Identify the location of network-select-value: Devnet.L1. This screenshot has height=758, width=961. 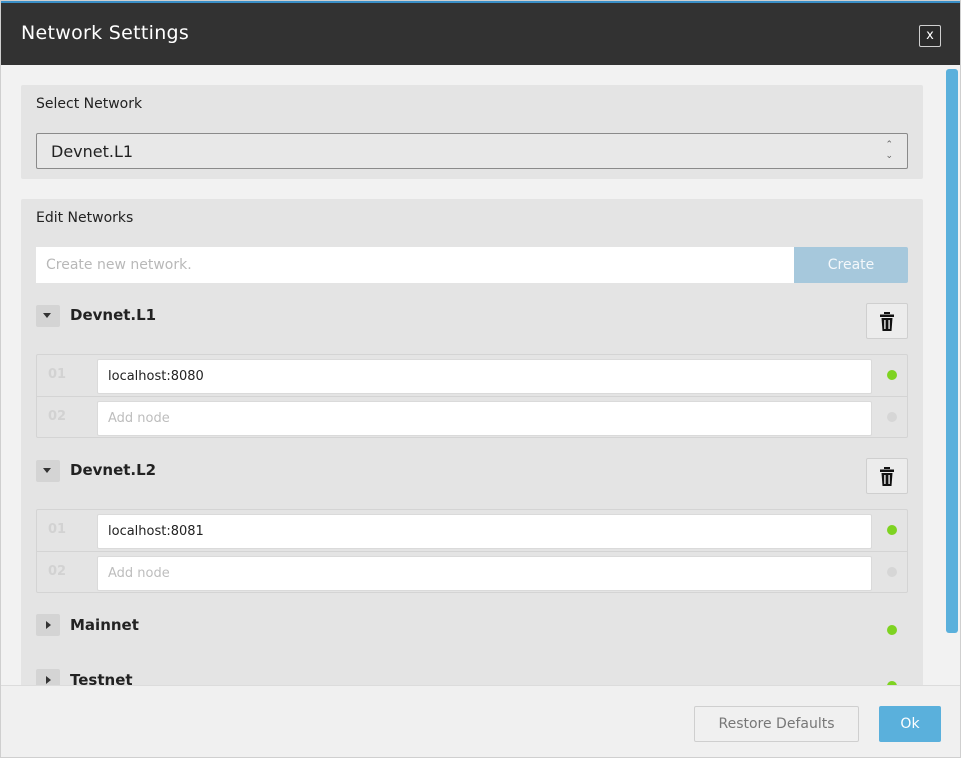
(92, 151).